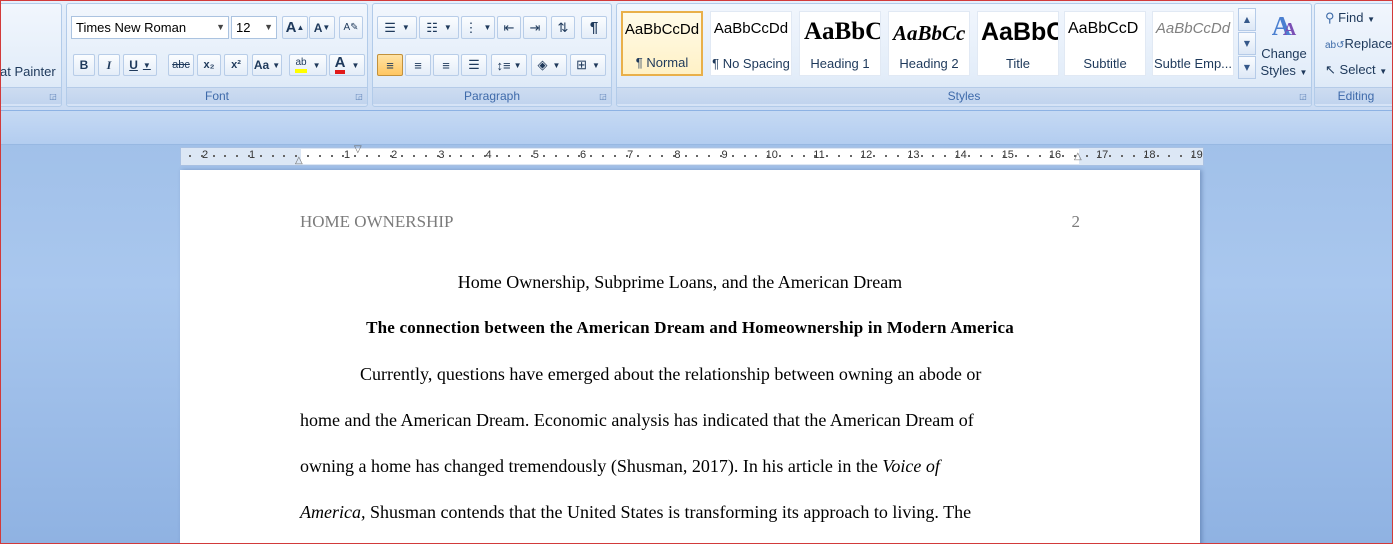  Describe the element at coordinates (150, 27) in the screenshot. I see `font-family-combo: Times New Roman ▼` at that location.